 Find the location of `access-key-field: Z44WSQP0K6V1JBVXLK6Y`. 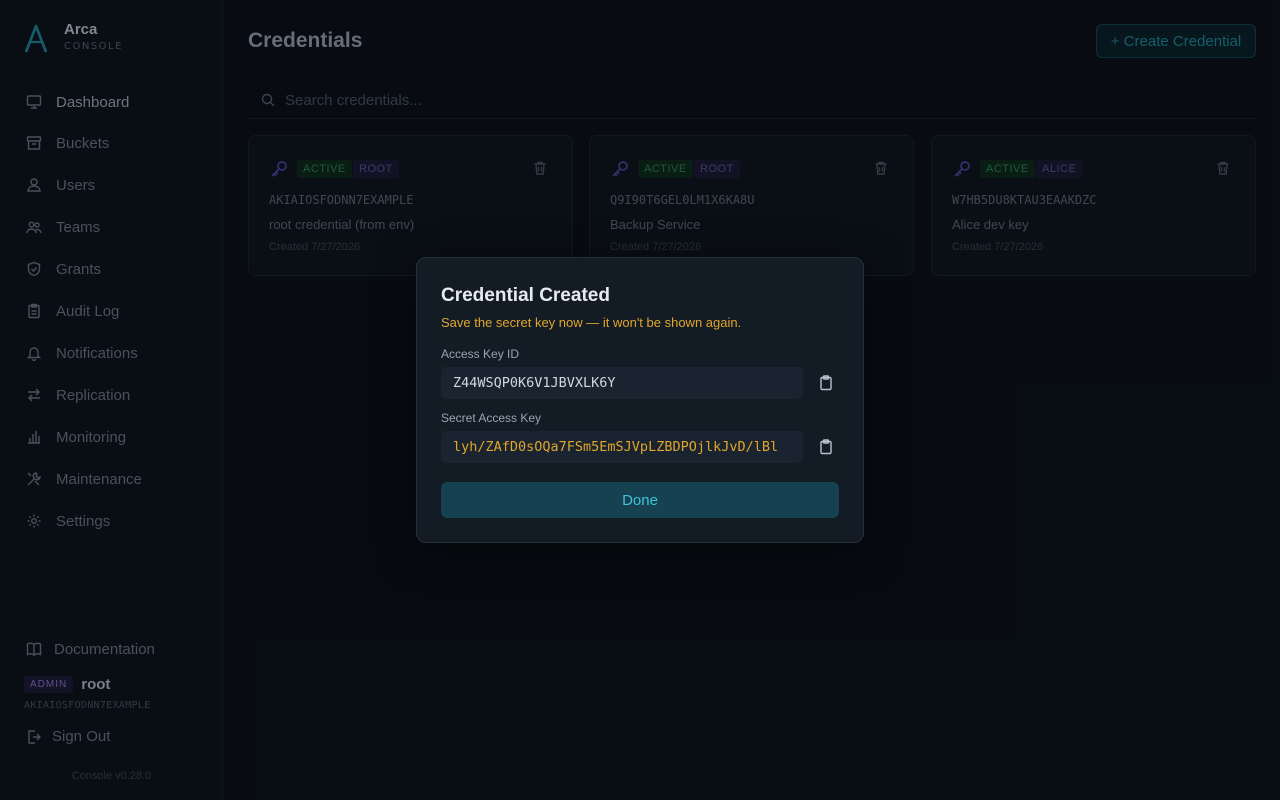

access-key-field: Z44WSQP0K6V1JBVXLK6Y is located at coordinates (622, 383).